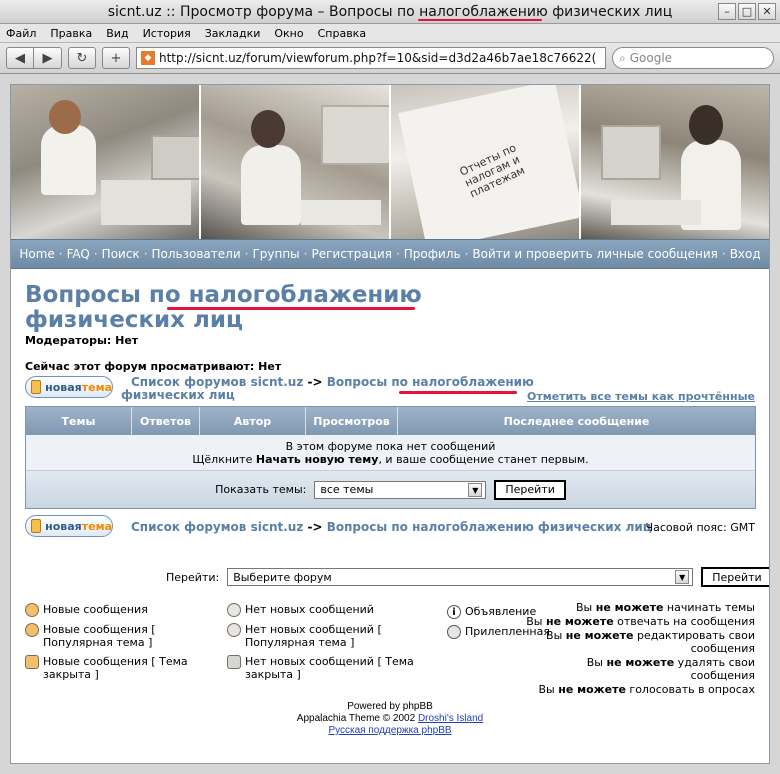  I want to click on topic-filter-select: все темы ▼, so click(400, 489).